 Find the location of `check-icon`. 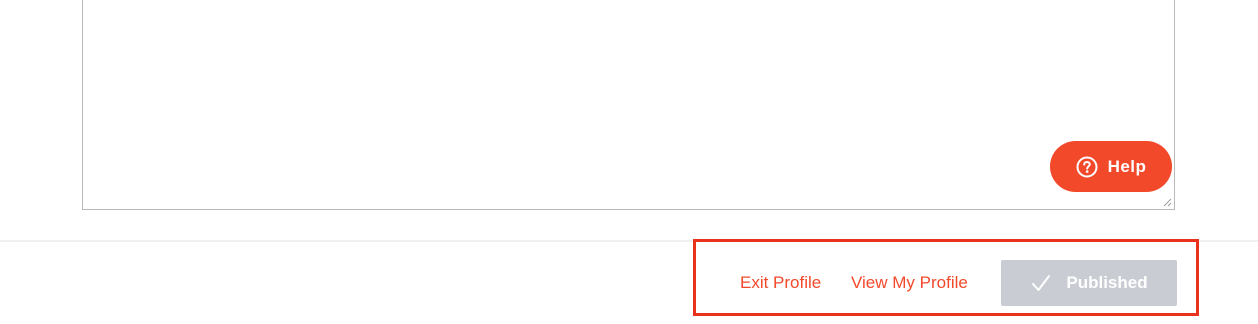

check-icon is located at coordinates (1041, 283).